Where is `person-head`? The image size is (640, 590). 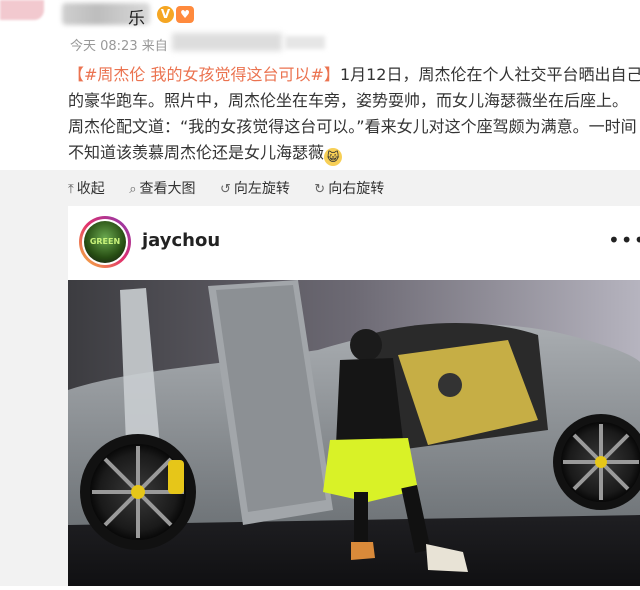
person-head is located at coordinates (366, 345).